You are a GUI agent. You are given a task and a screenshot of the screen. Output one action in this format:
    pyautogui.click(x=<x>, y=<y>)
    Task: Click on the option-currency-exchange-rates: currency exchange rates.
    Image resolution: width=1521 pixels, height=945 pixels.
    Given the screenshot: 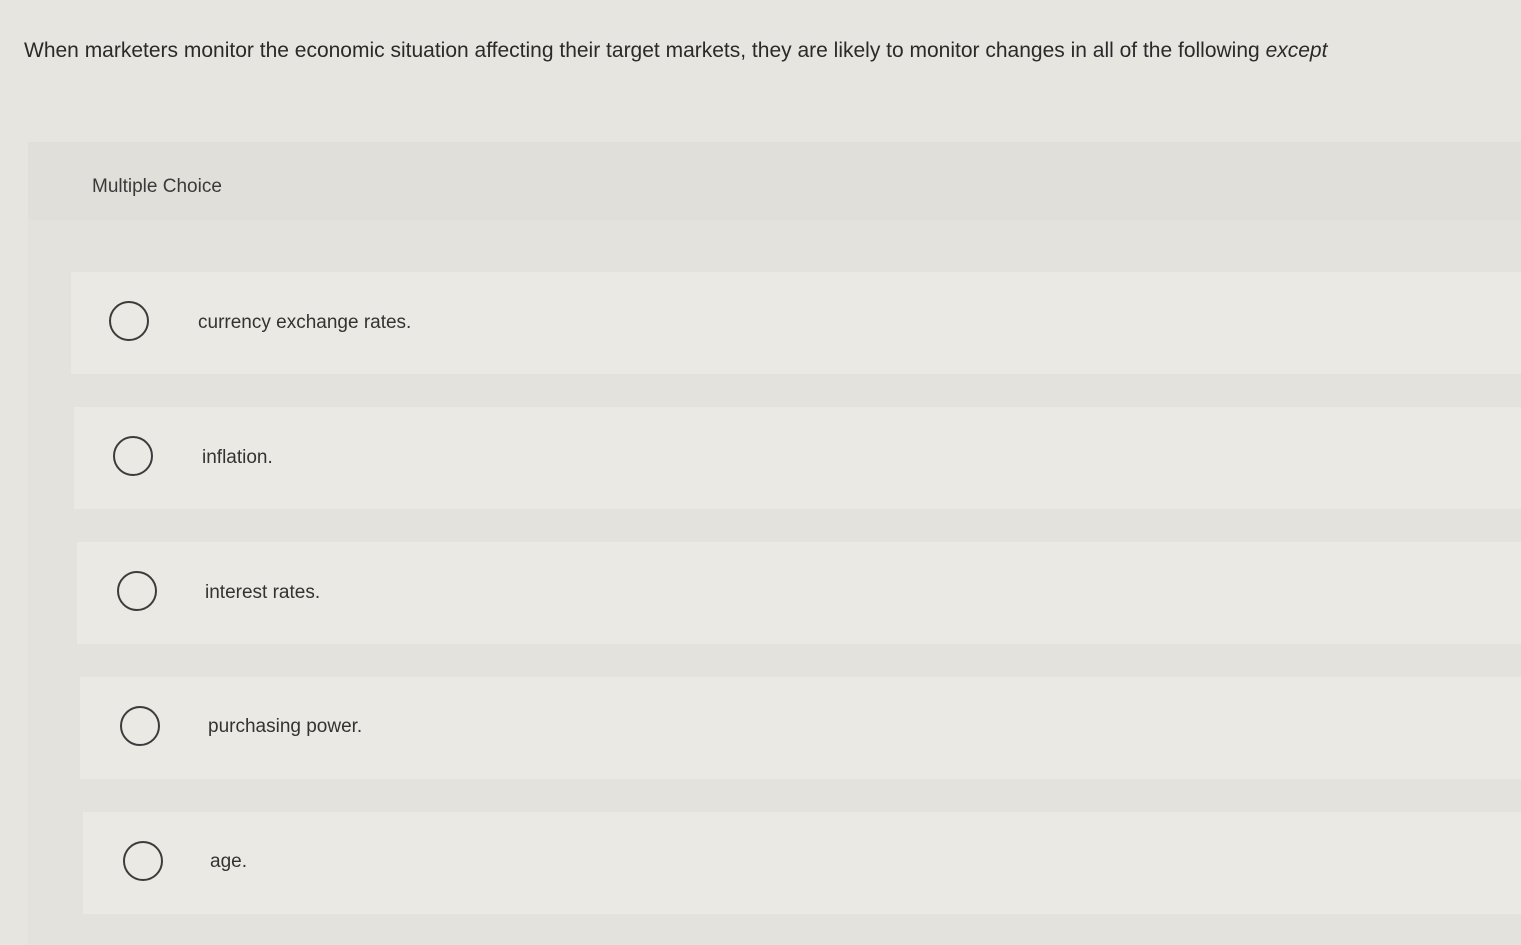 What is the action you would take?
    pyautogui.click(x=796, y=323)
    